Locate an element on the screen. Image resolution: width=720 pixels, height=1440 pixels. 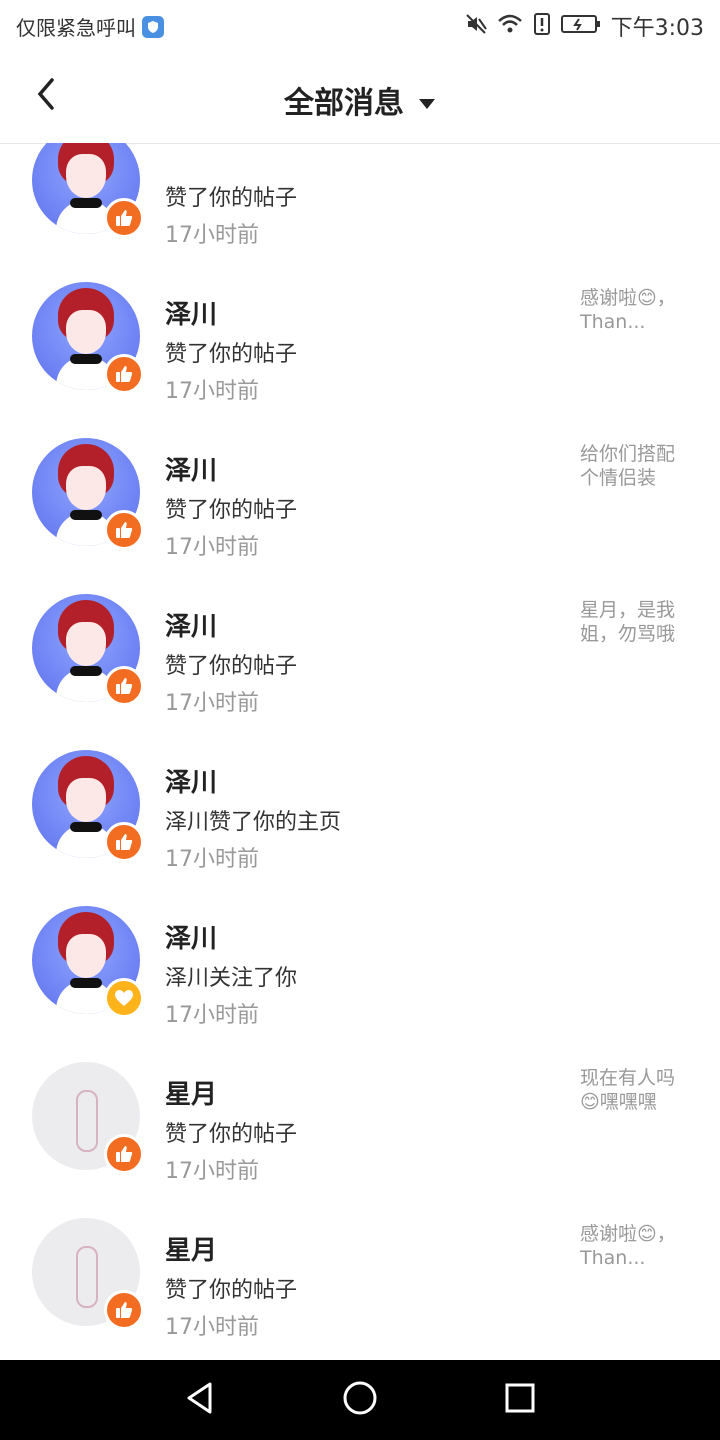
message-row: 泽川 泽川赞了你的主页 17小时前 is located at coordinates (360, 791).